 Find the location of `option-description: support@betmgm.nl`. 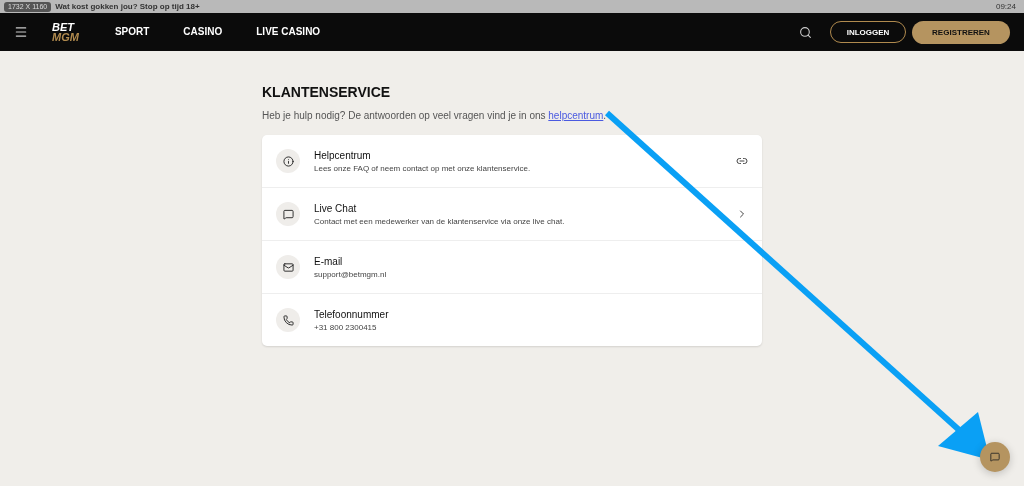

option-description: support@betmgm.nl is located at coordinates (351, 274).